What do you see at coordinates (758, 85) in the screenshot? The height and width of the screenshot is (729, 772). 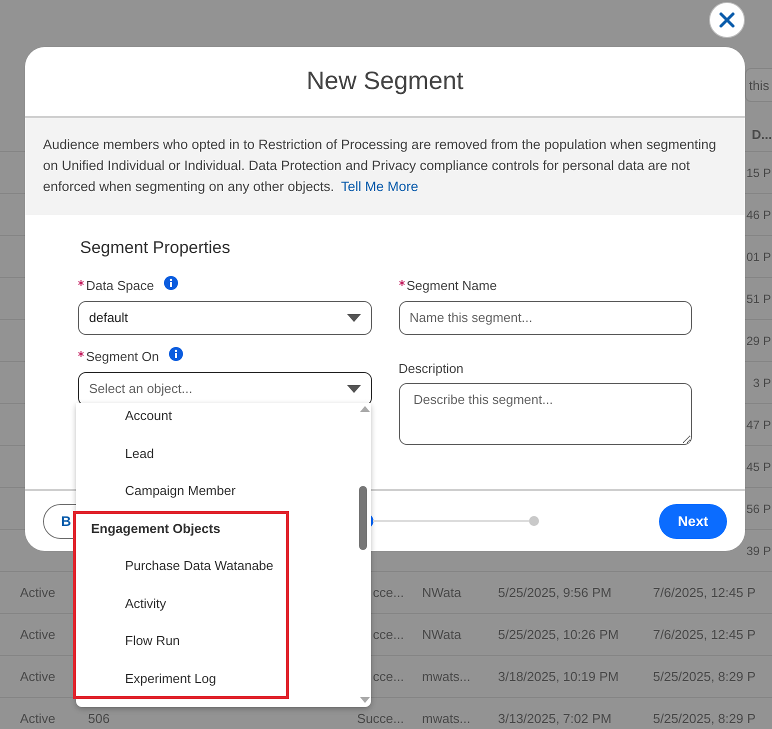 I see `search-field: this` at bounding box center [758, 85].